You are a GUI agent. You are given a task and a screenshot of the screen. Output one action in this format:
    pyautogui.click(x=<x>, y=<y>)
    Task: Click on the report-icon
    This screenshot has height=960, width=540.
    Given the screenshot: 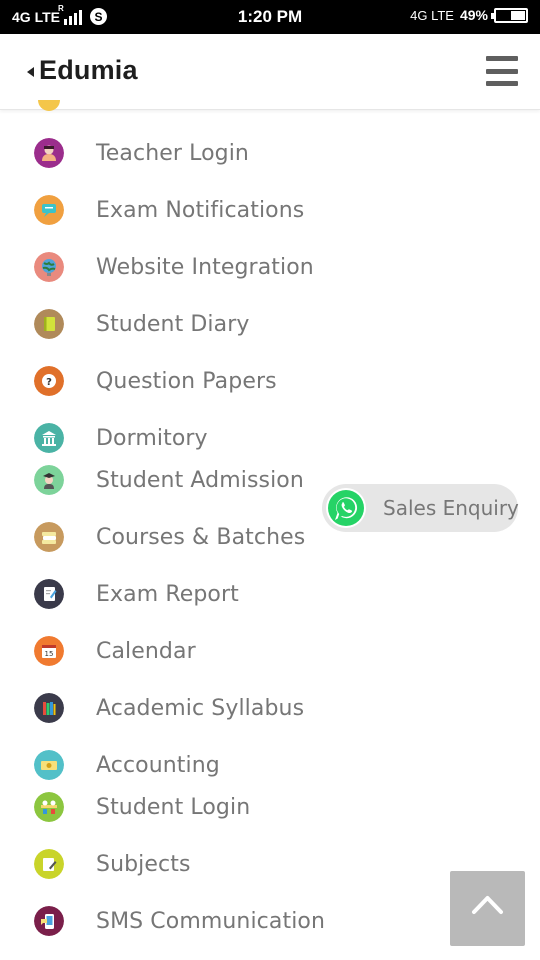 What is the action you would take?
    pyautogui.click(x=49, y=594)
    